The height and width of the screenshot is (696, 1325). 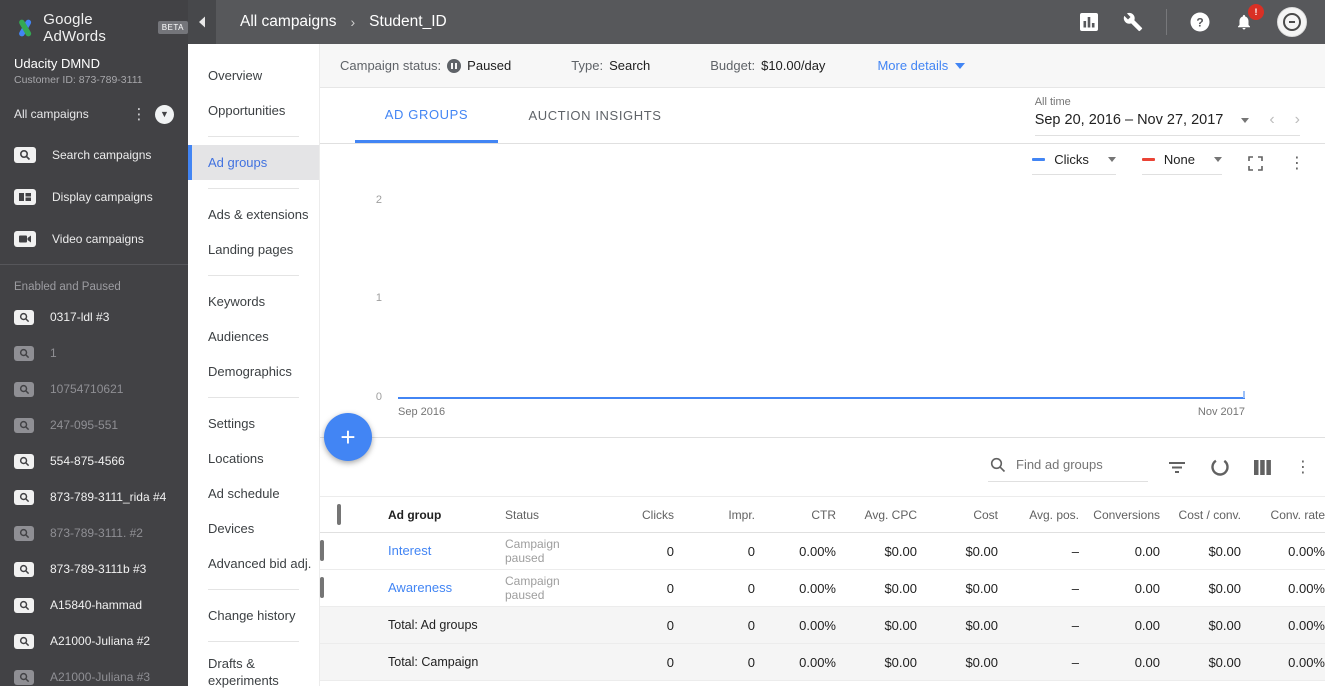 I want to click on topbar-divider, so click(x=1166, y=22).